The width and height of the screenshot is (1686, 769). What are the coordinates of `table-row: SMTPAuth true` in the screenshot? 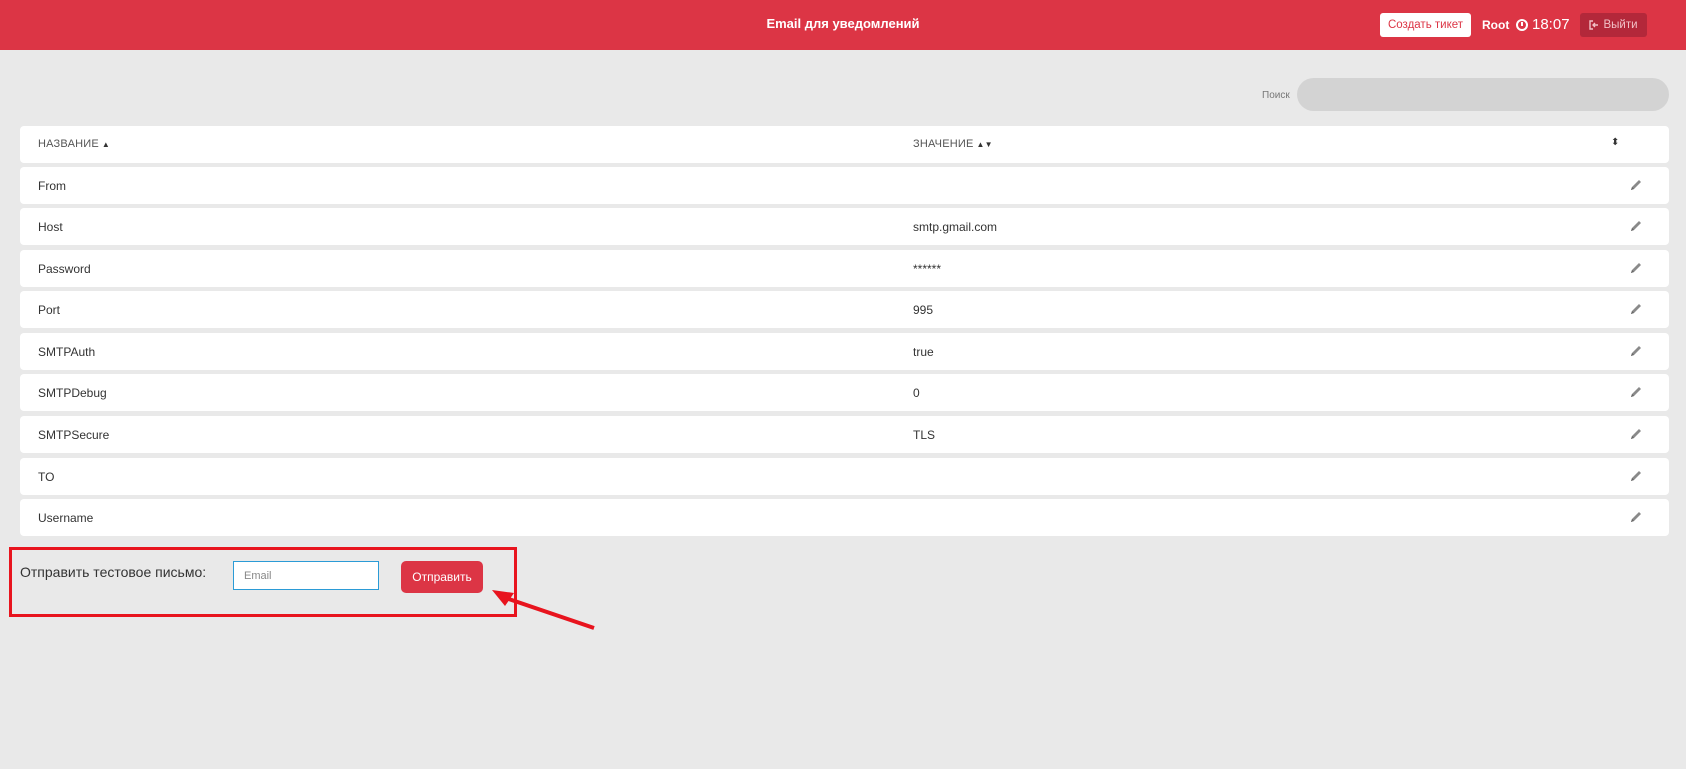 It's located at (844, 351).